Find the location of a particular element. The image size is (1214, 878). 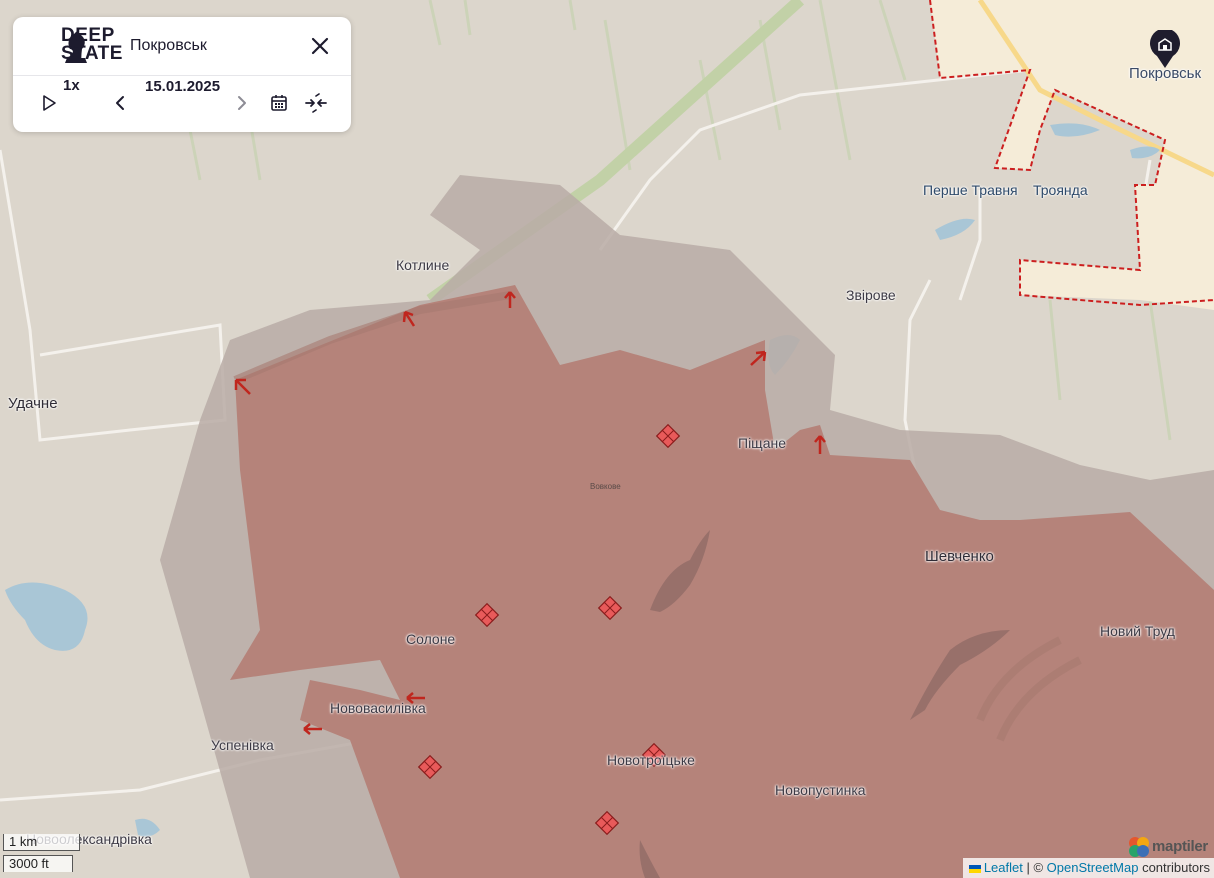

compress-icon is located at coordinates (316, 103).